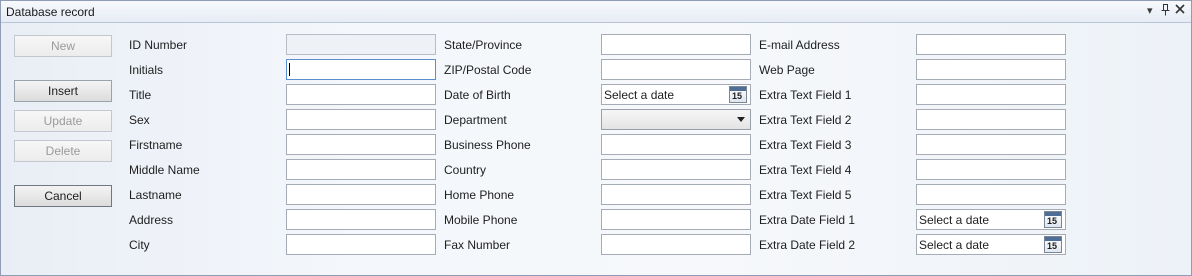  What do you see at coordinates (805, 145) in the screenshot?
I see `label-extra-text-3: Extra Text Field 3` at bounding box center [805, 145].